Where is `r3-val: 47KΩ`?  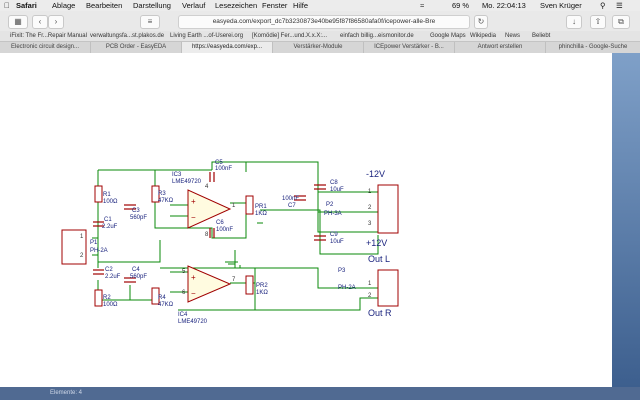
r3-val: 47KΩ is located at coordinates (166, 201).